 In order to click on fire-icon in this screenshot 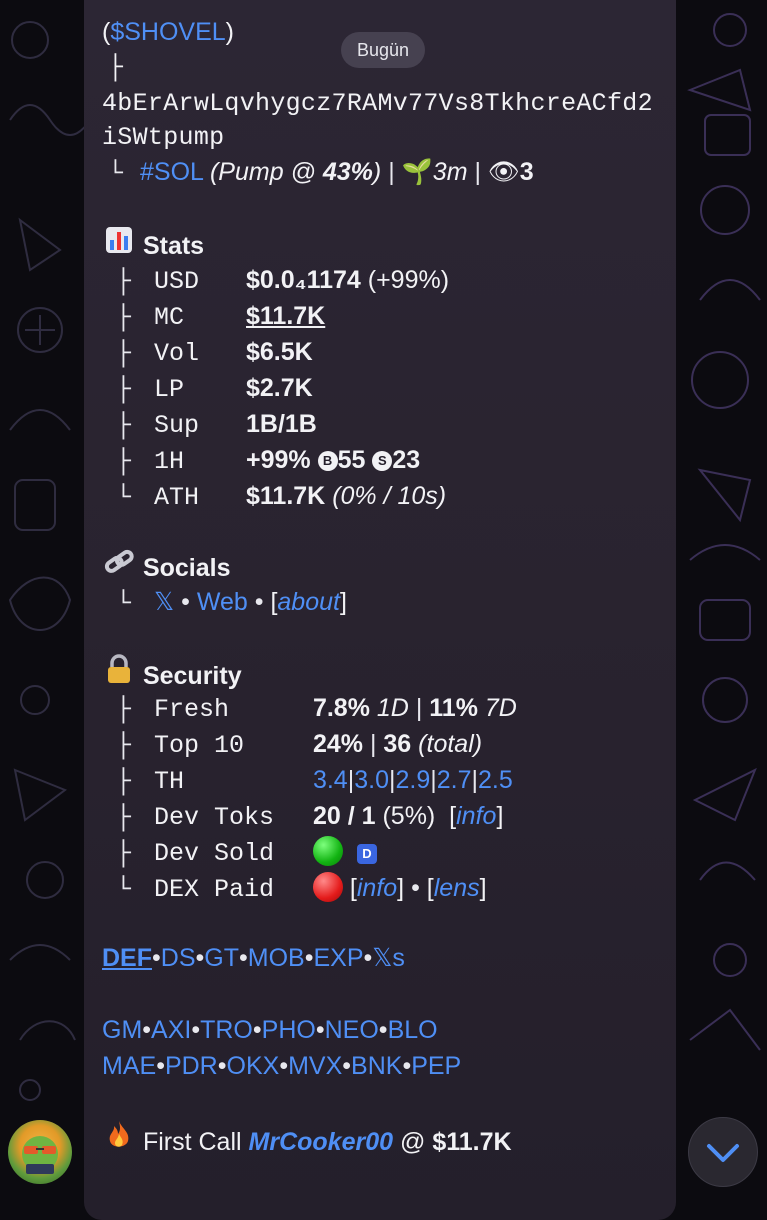, I will do `click(119, 1140)`.